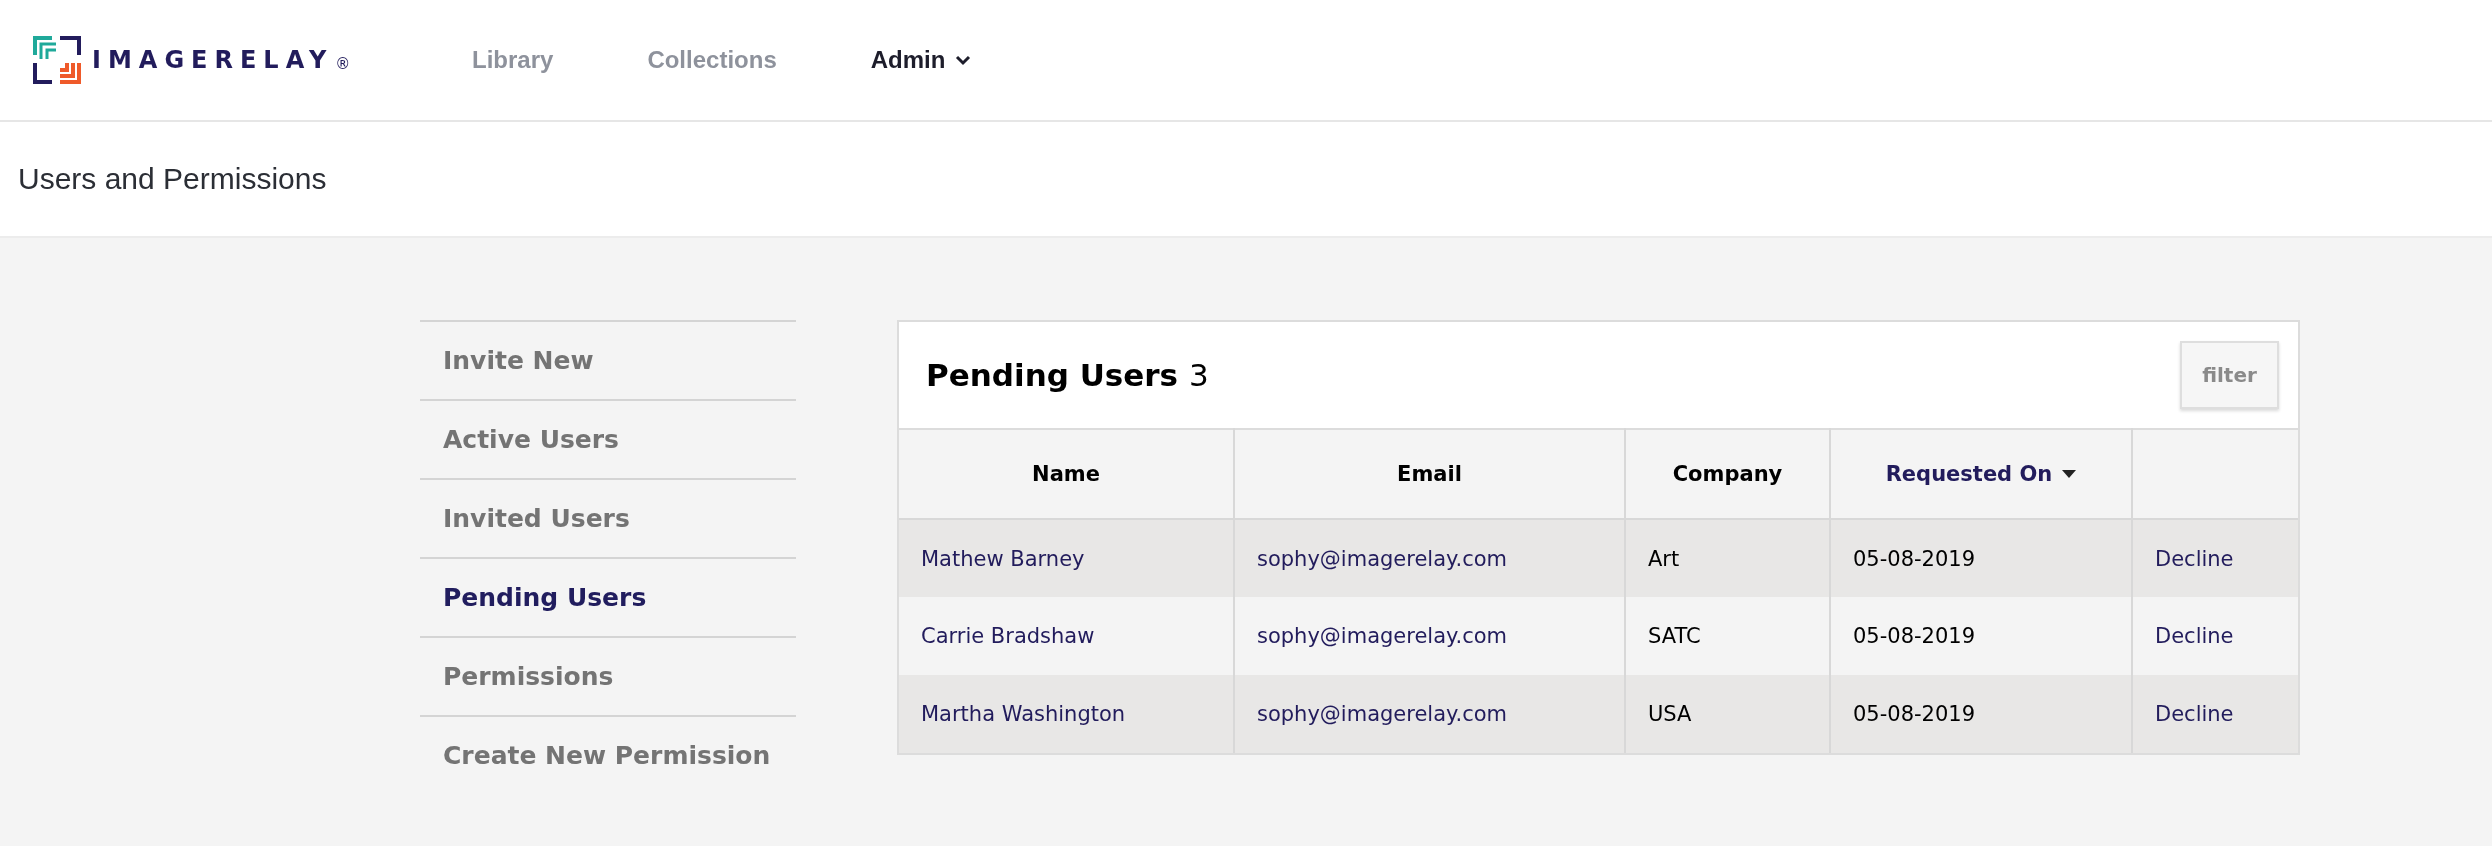  Describe the element at coordinates (57, 60) in the screenshot. I see `logo-icon` at that location.